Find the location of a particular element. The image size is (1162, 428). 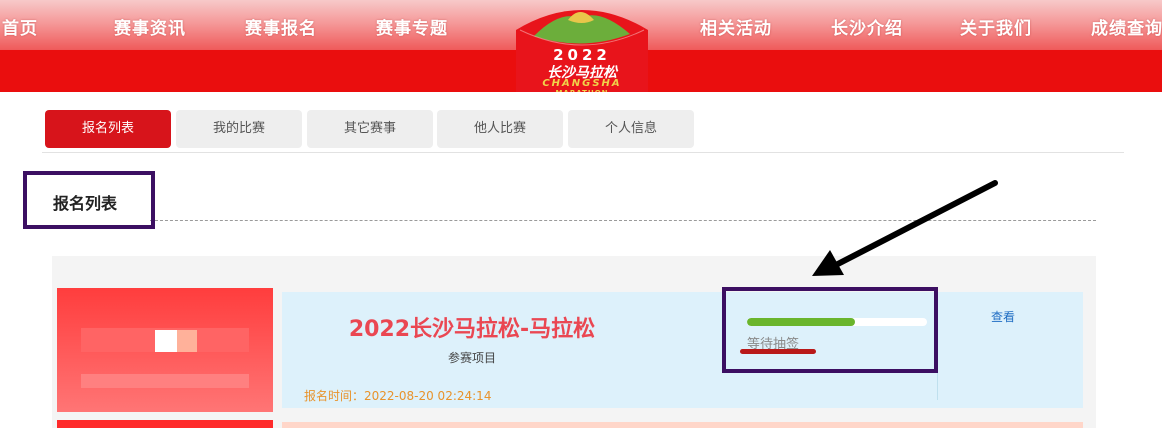

nav-about-changsha: 长沙介绍 is located at coordinates (867, 26).